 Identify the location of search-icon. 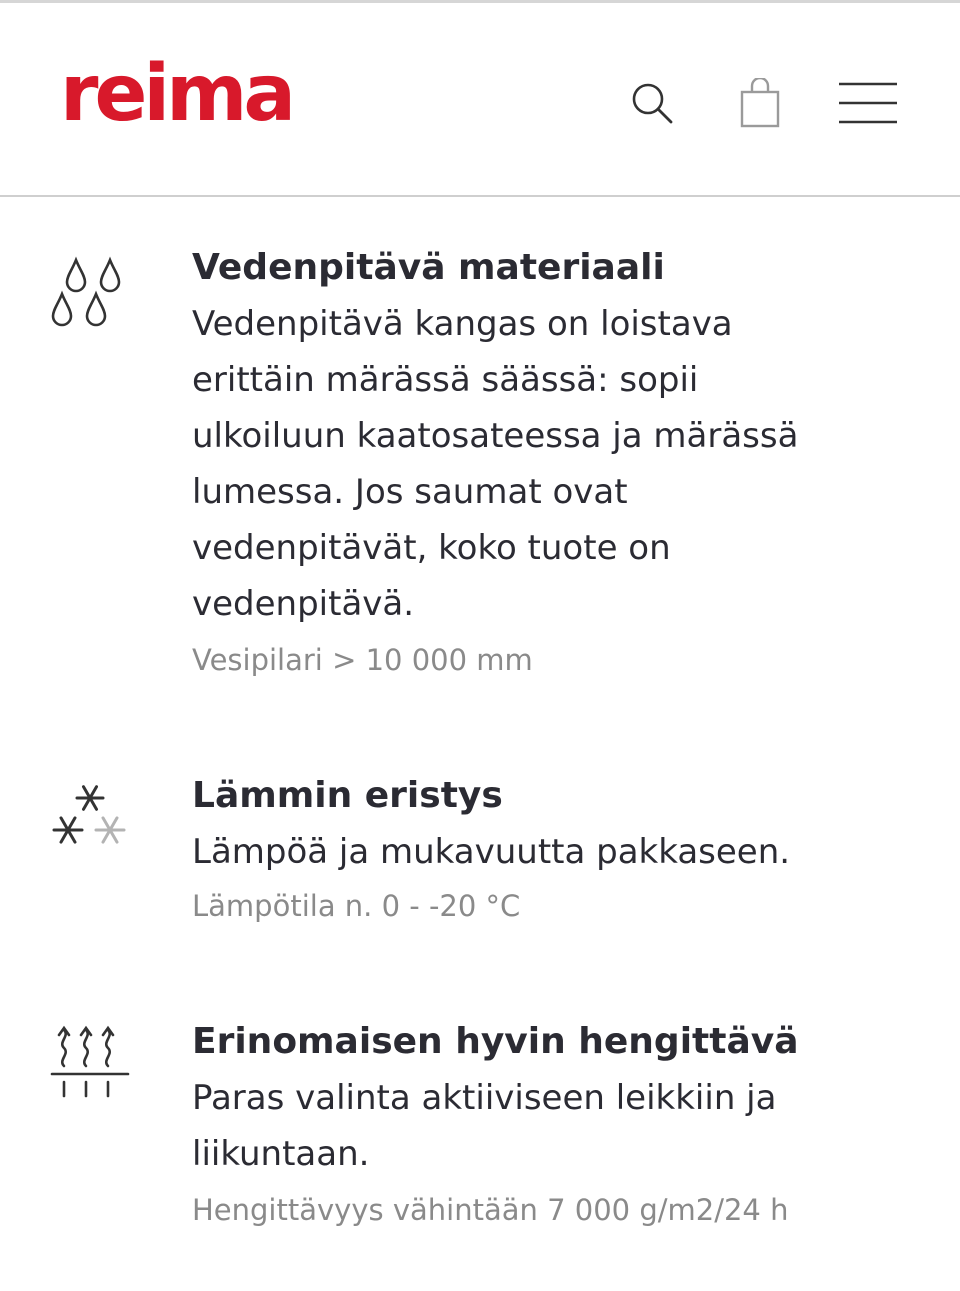
(652, 103).